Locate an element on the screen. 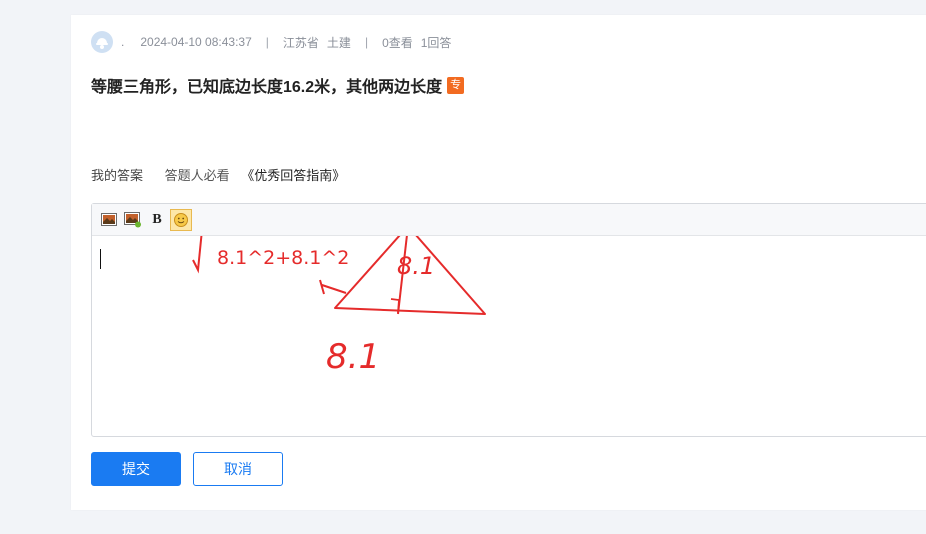  smiley-icon is located at coordinates (181, 219).